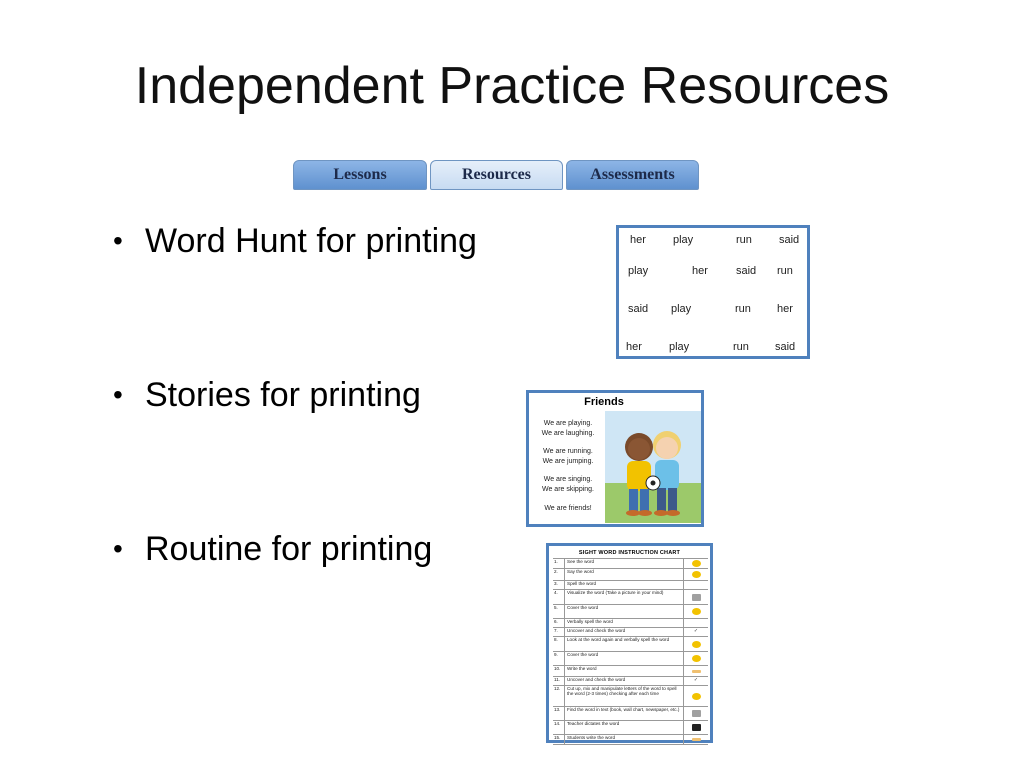 The width and height of the screenshot is (1024, 768). I want to click on step-number: 15., so click(559, 739).